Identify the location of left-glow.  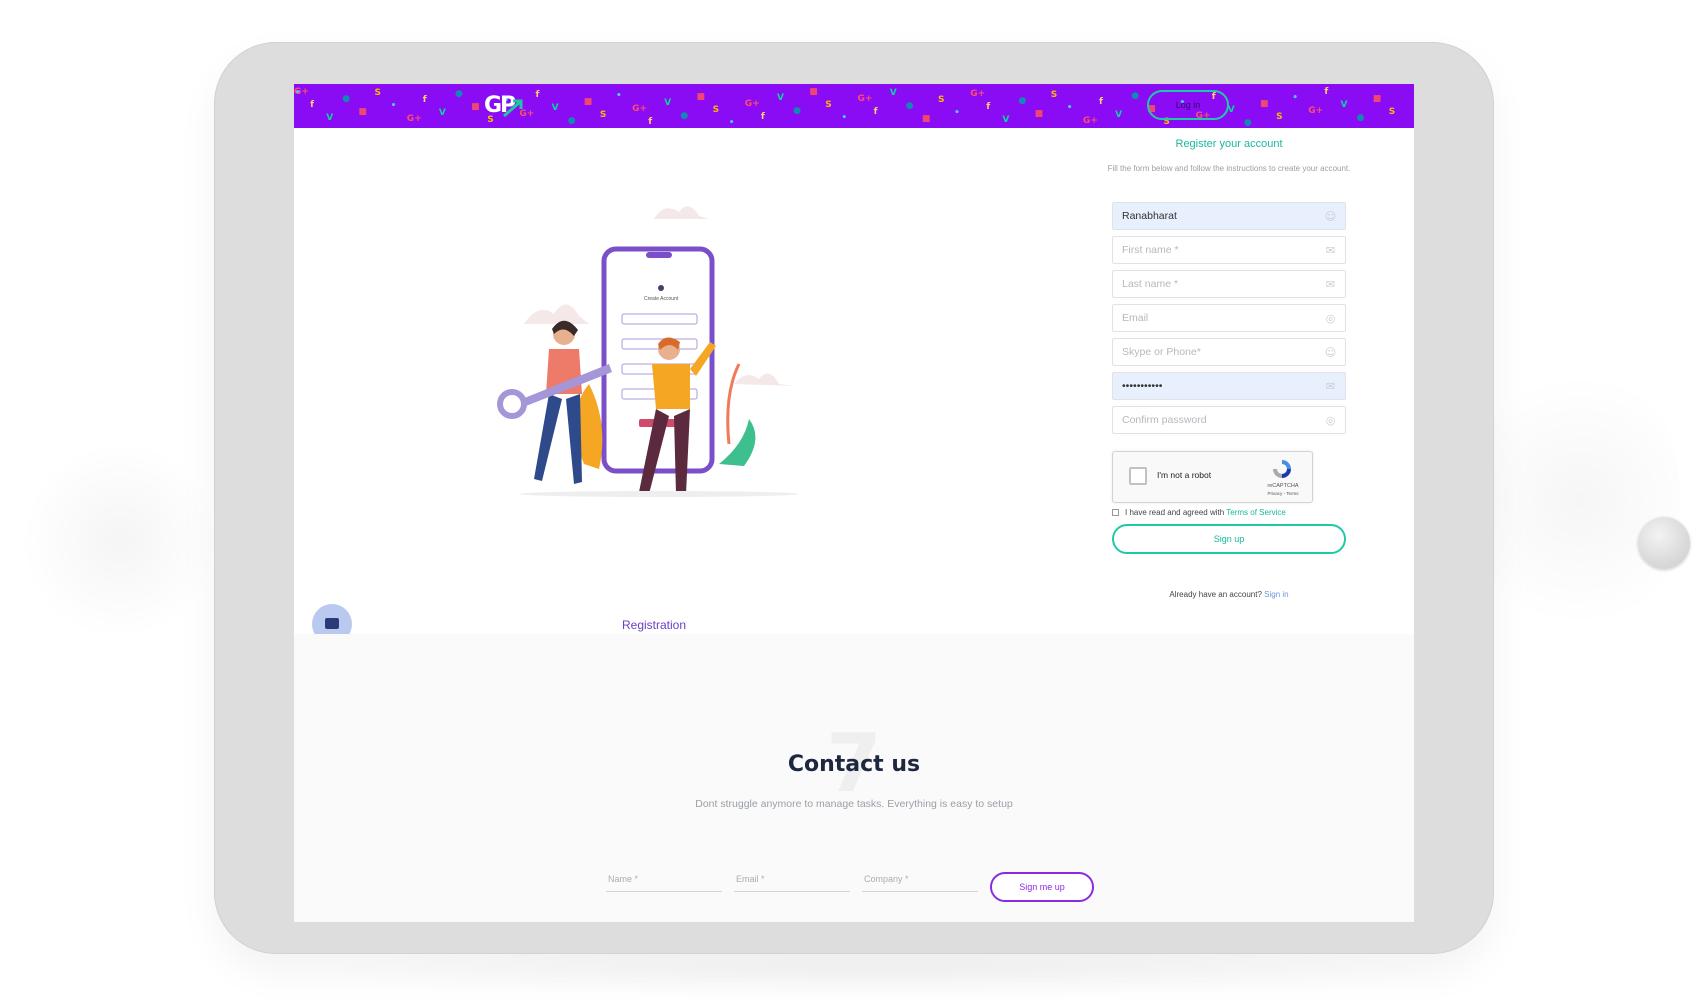
(120, 540).